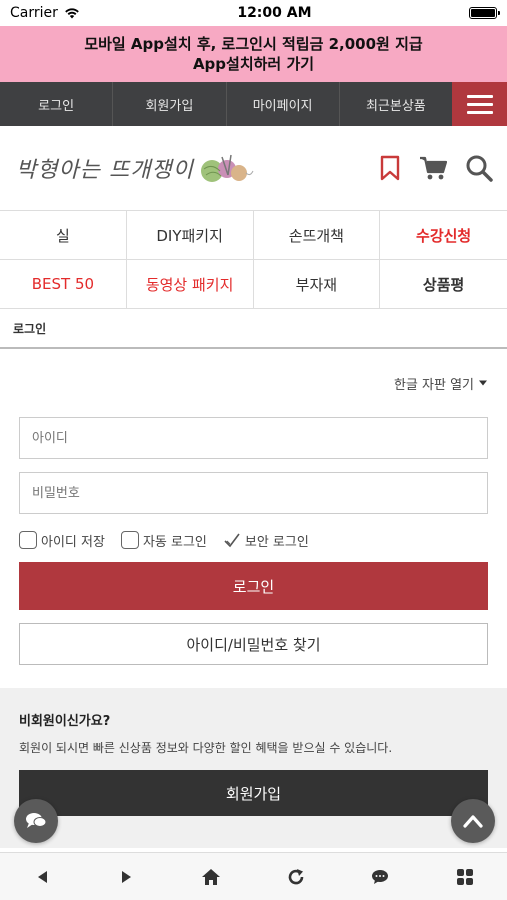  What do you see at coordinates (433, 385) in the screenshot?
I see `keyboard-toggle-label: 한글 자판 열기` at bounding box center [433, 385].